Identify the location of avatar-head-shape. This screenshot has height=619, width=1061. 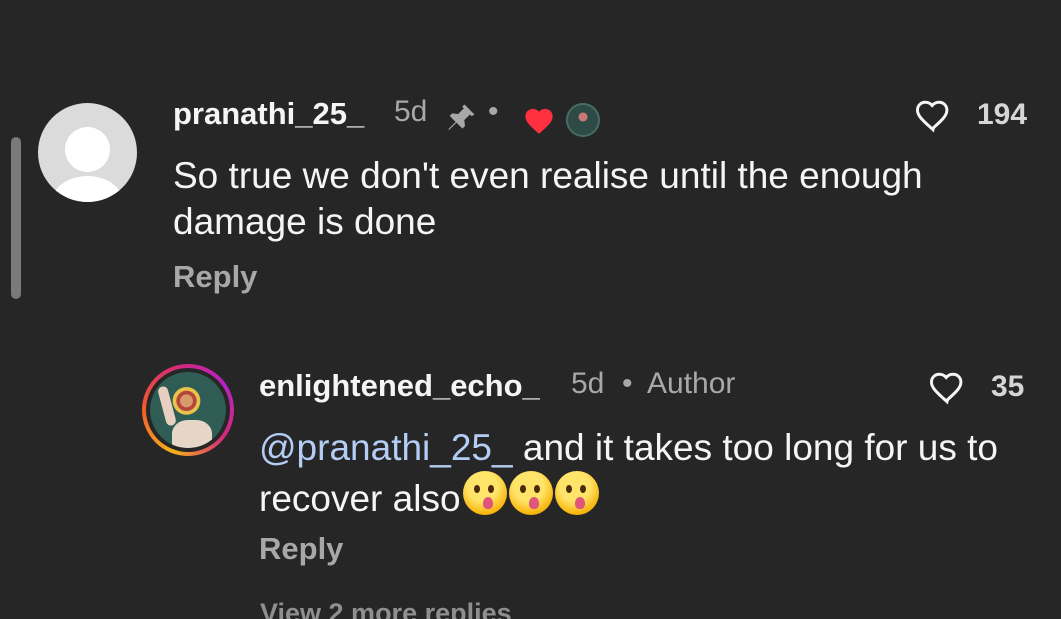
(87, 149).